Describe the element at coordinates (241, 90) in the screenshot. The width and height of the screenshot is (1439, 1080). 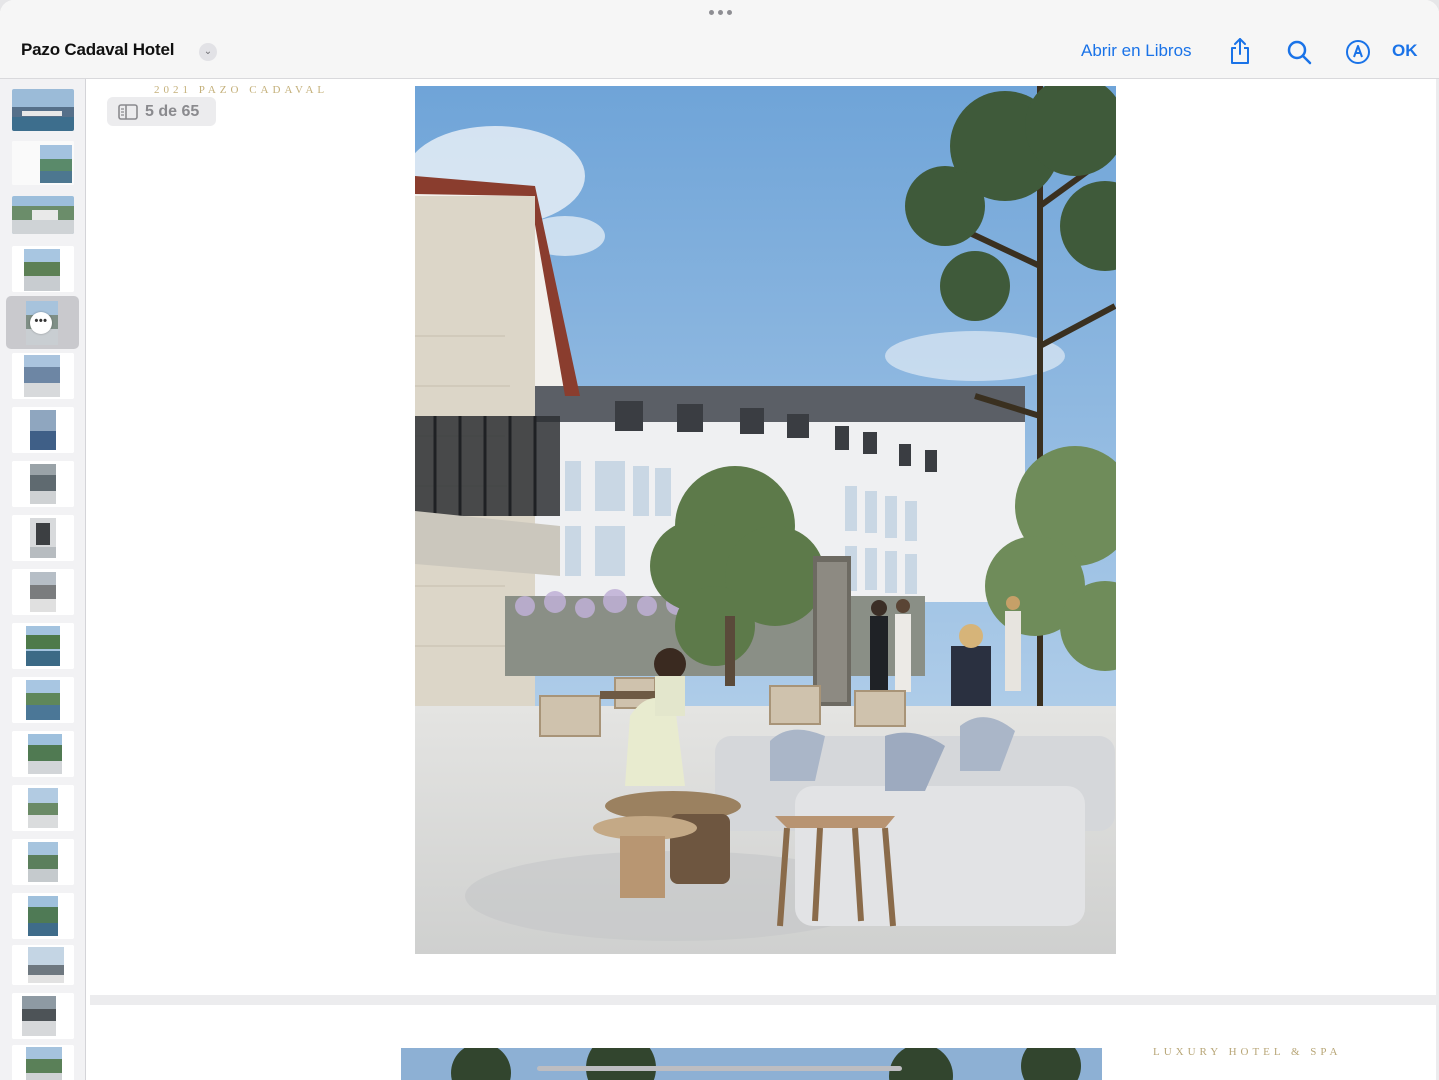
I see `page-header-text: 2021 PAZO CADAVAL` at that location.